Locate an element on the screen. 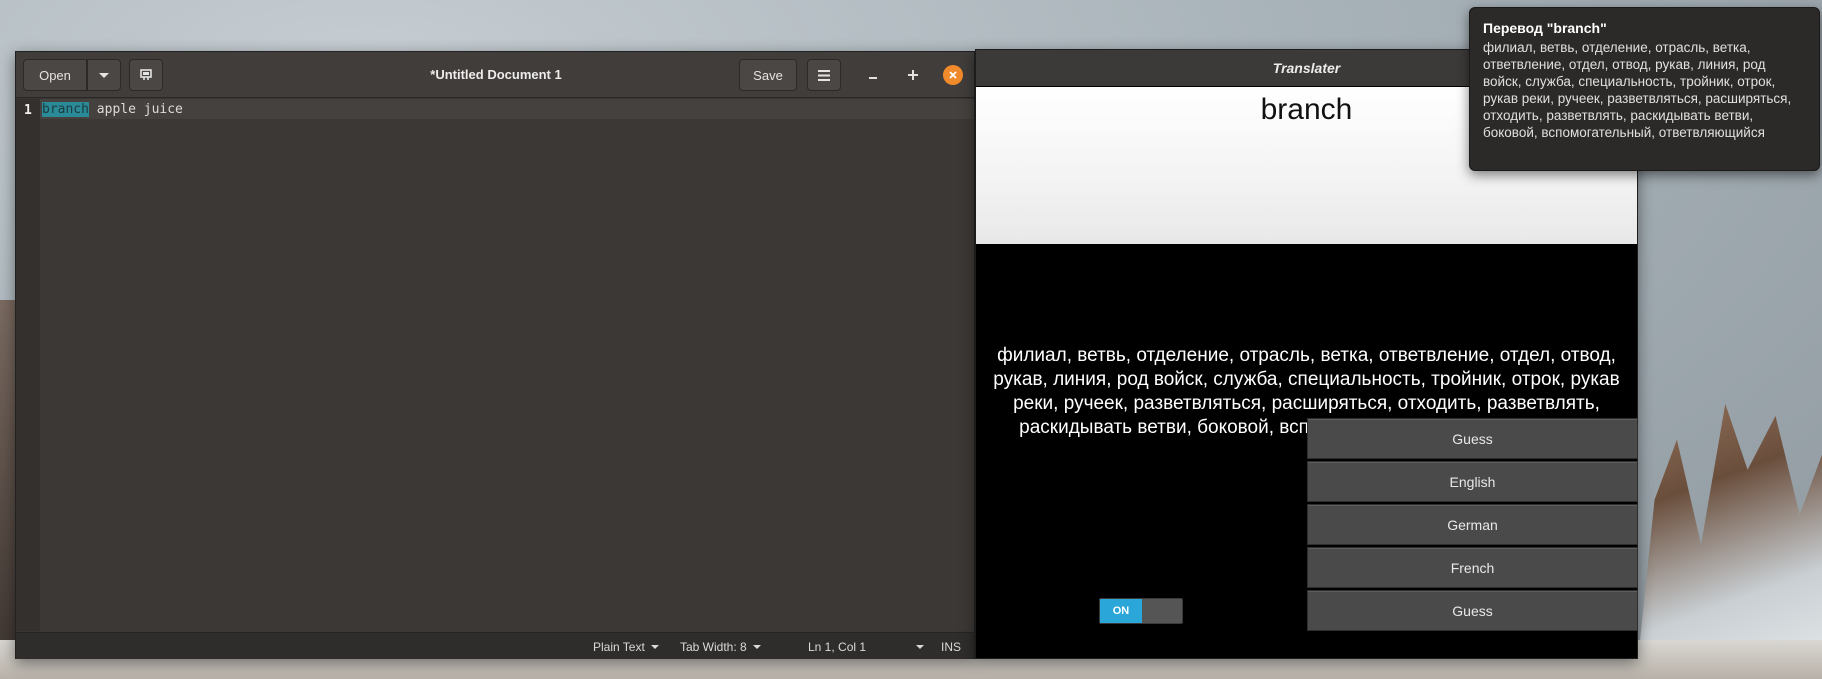 This screenshot has height=679, width=1822. insert-mode-label: INS is located at coordinates (951, 646).